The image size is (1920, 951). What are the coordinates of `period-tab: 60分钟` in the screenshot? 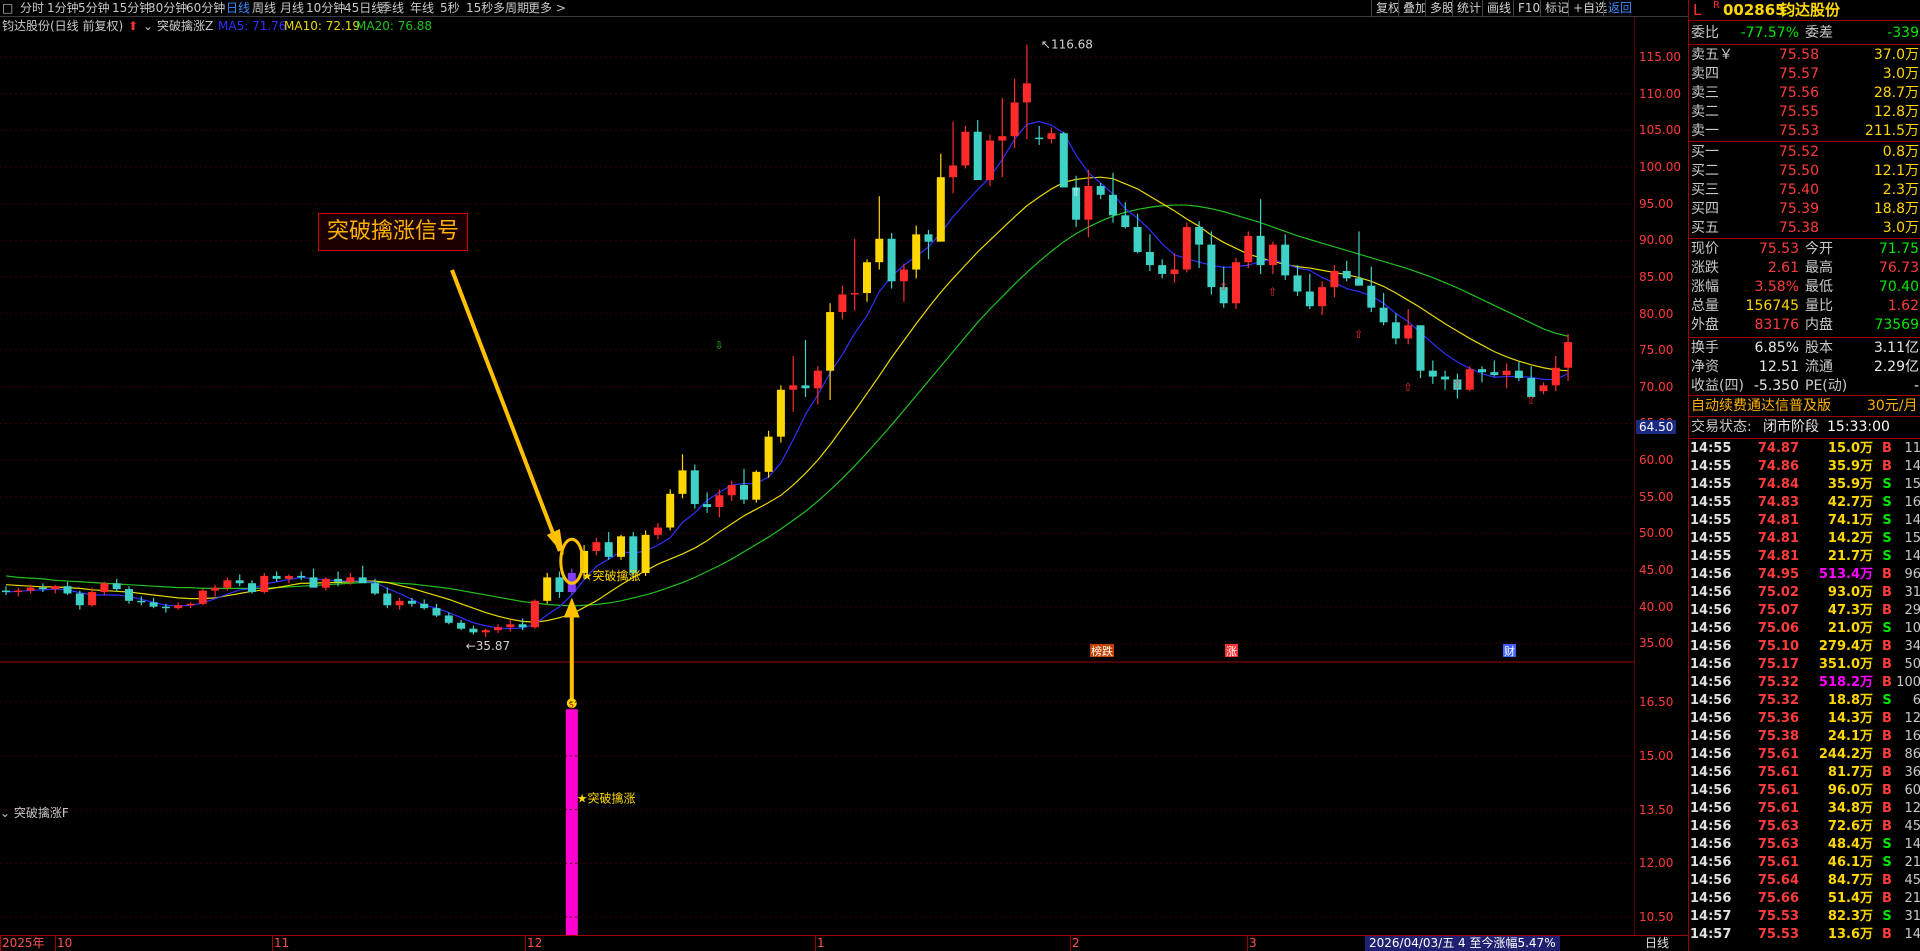 It's located at (205, 8).